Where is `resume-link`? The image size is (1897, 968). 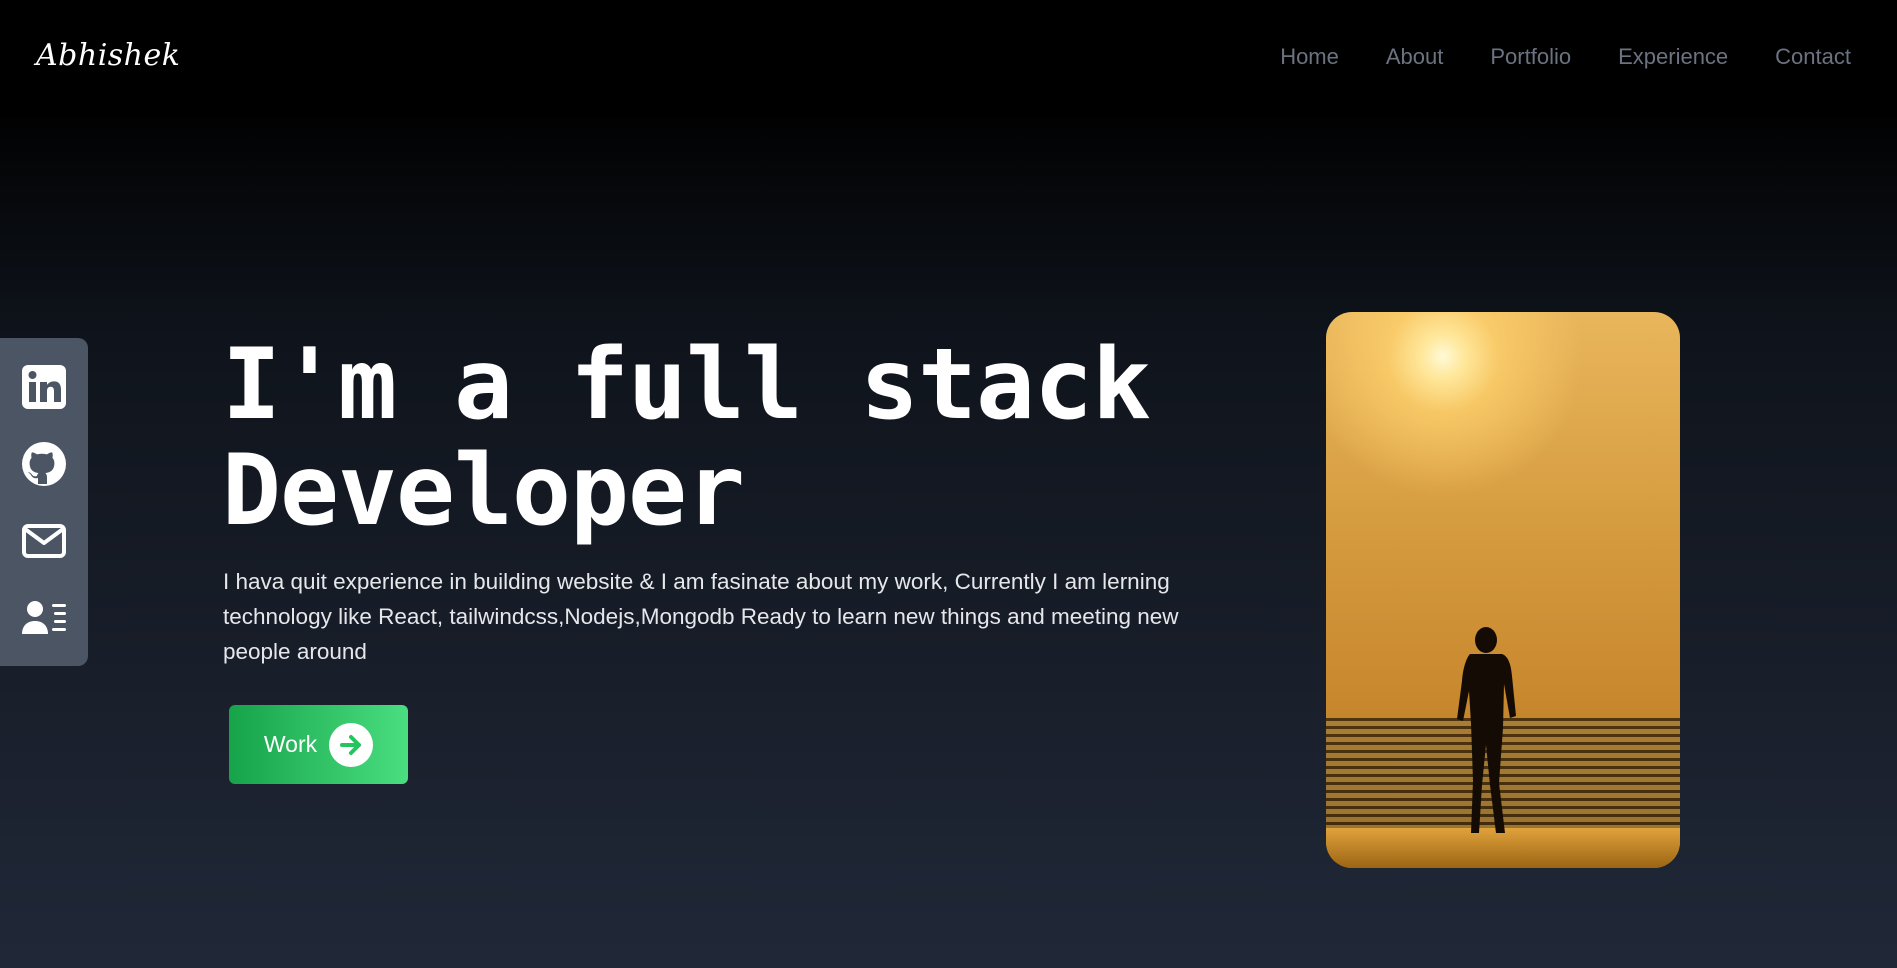 resume-link is located at coordinates (44, 618).